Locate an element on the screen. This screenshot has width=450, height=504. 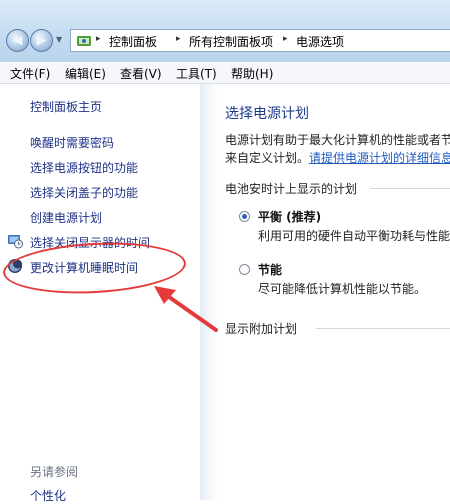
task-create-plan: 创建电源计划 is located at coordinates (66, 217).